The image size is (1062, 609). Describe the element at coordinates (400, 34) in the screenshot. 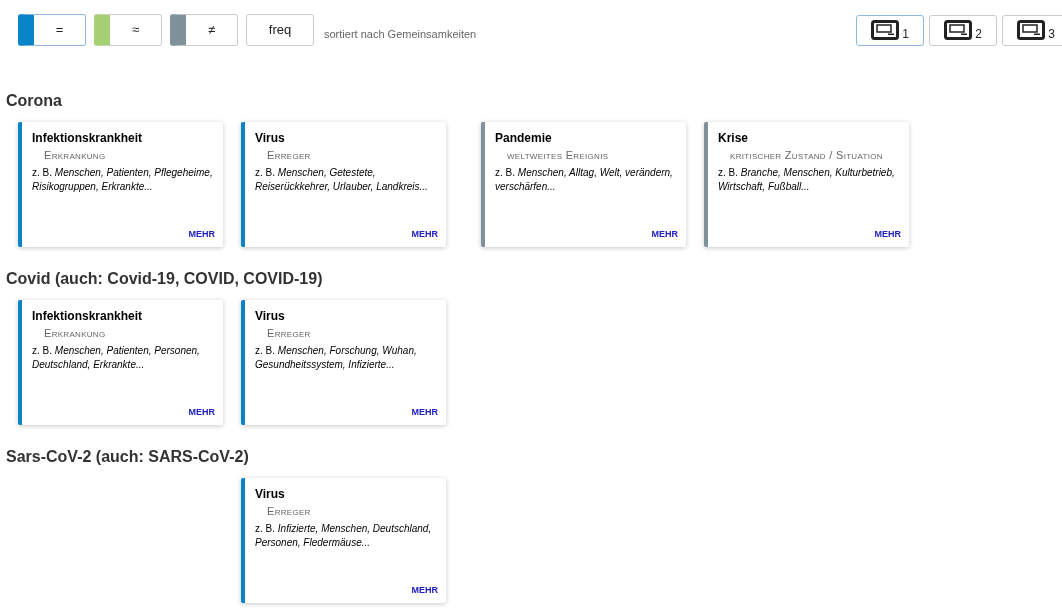

I see `sort-label: sortiert nach Gemeinsamkeiten` at that location.